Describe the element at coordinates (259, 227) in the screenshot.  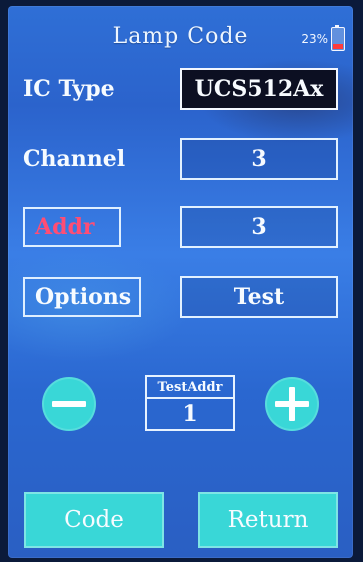
I see `addr-value: 3` at that location.